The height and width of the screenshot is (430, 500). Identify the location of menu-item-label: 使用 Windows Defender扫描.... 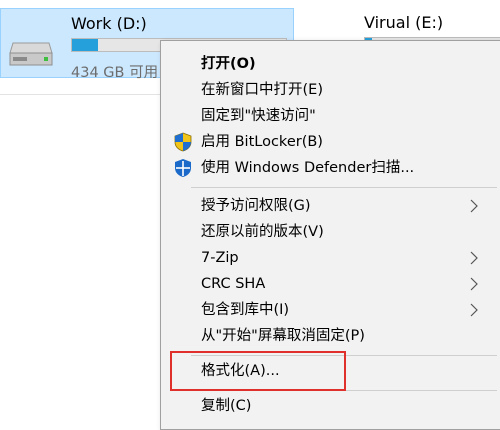
(308, 168).